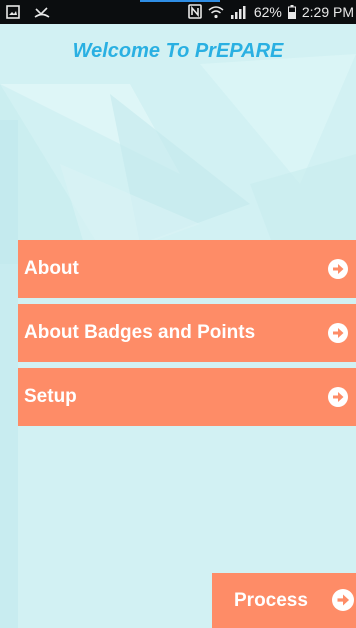 The image size is (356, 628). I want to click on about-badges-label: About Badges and Points, so click(140, 332).